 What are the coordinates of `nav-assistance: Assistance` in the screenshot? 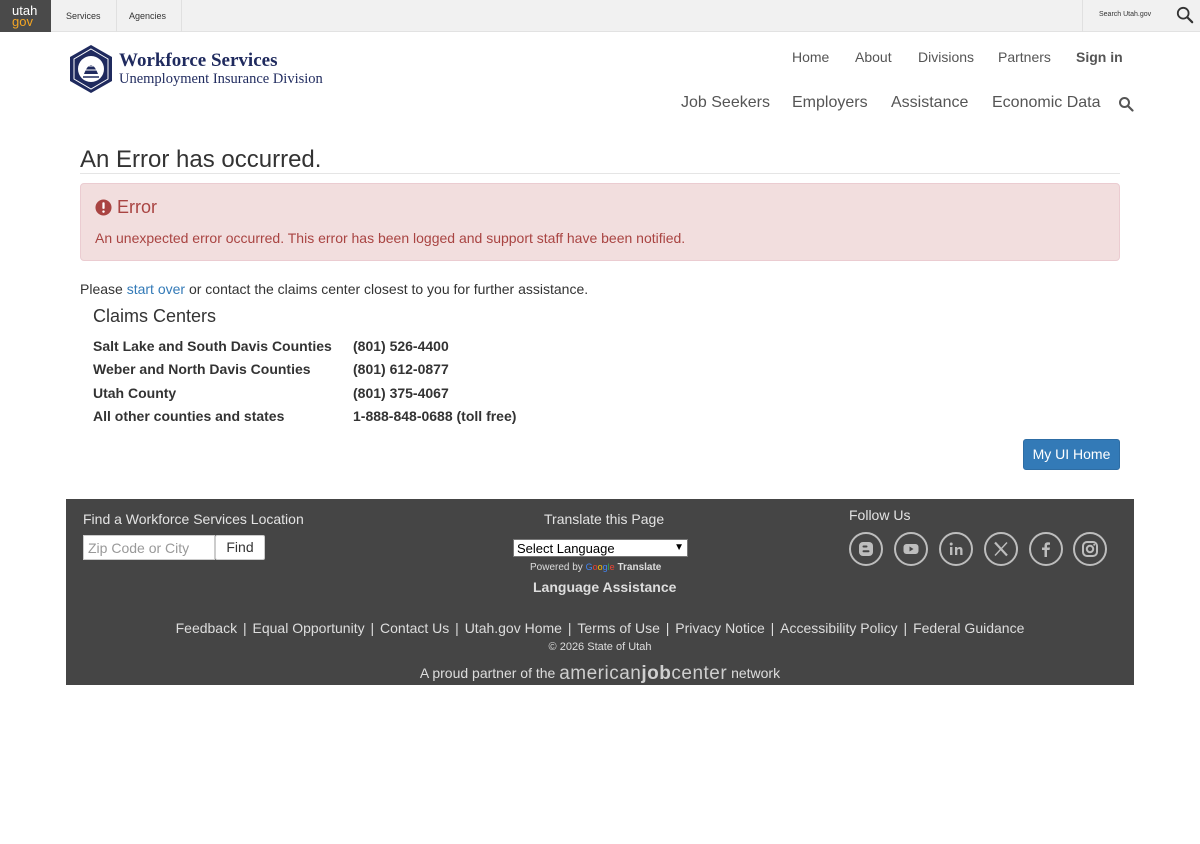 It's located at (929, 103).